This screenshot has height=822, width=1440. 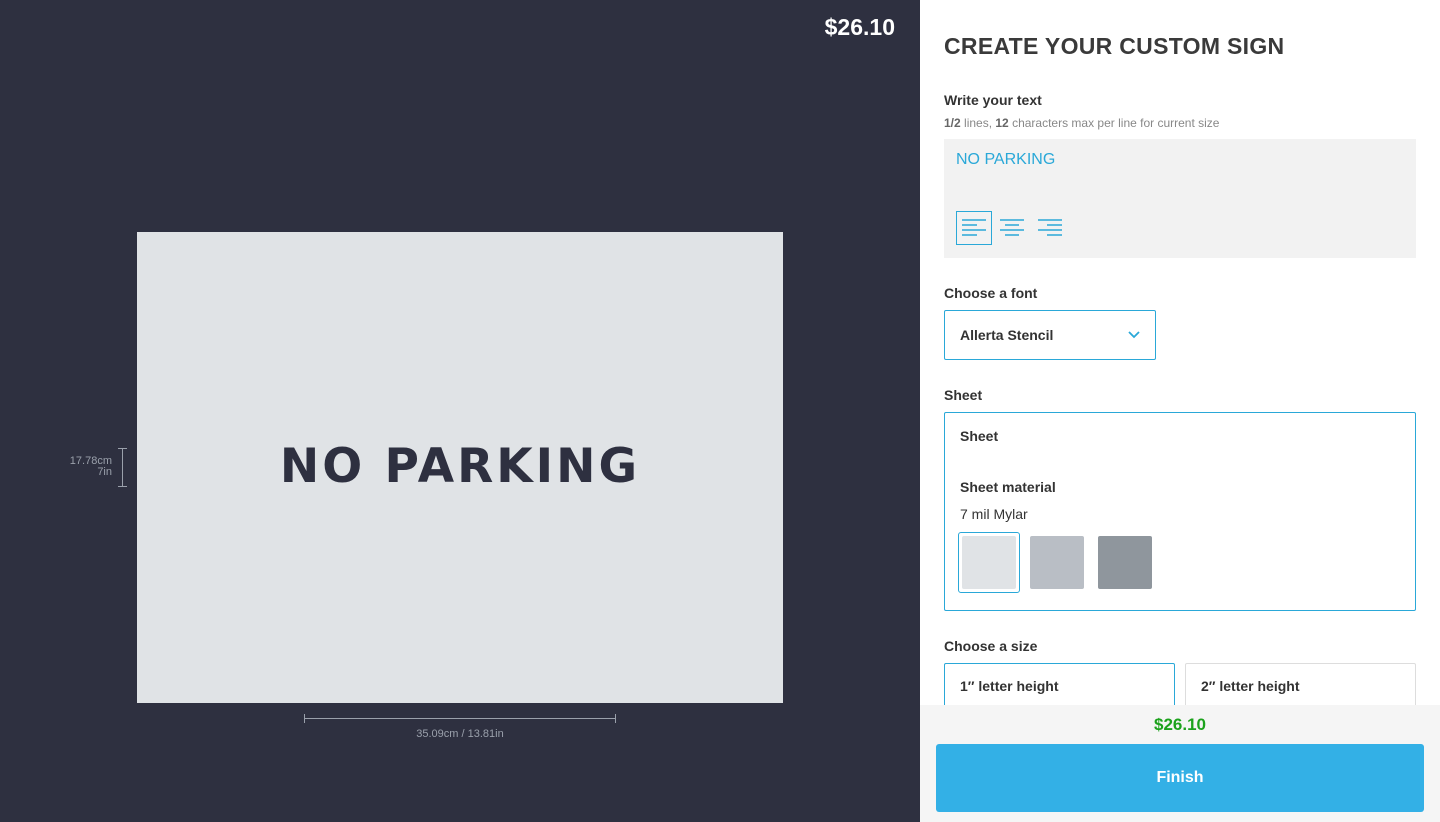 What do you see at coordinates (104, 472) in the screenshot?
I see `height-in: 7in` at bounding box center [104, 472].